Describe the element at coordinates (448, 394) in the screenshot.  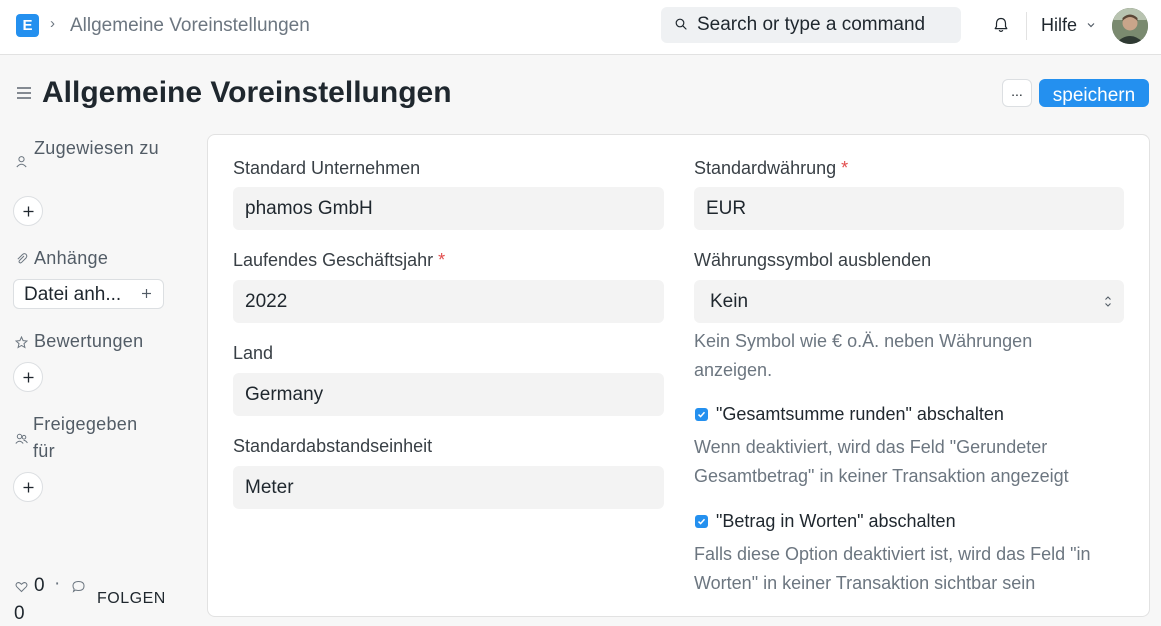
I see `country-field: Germany` at that location.